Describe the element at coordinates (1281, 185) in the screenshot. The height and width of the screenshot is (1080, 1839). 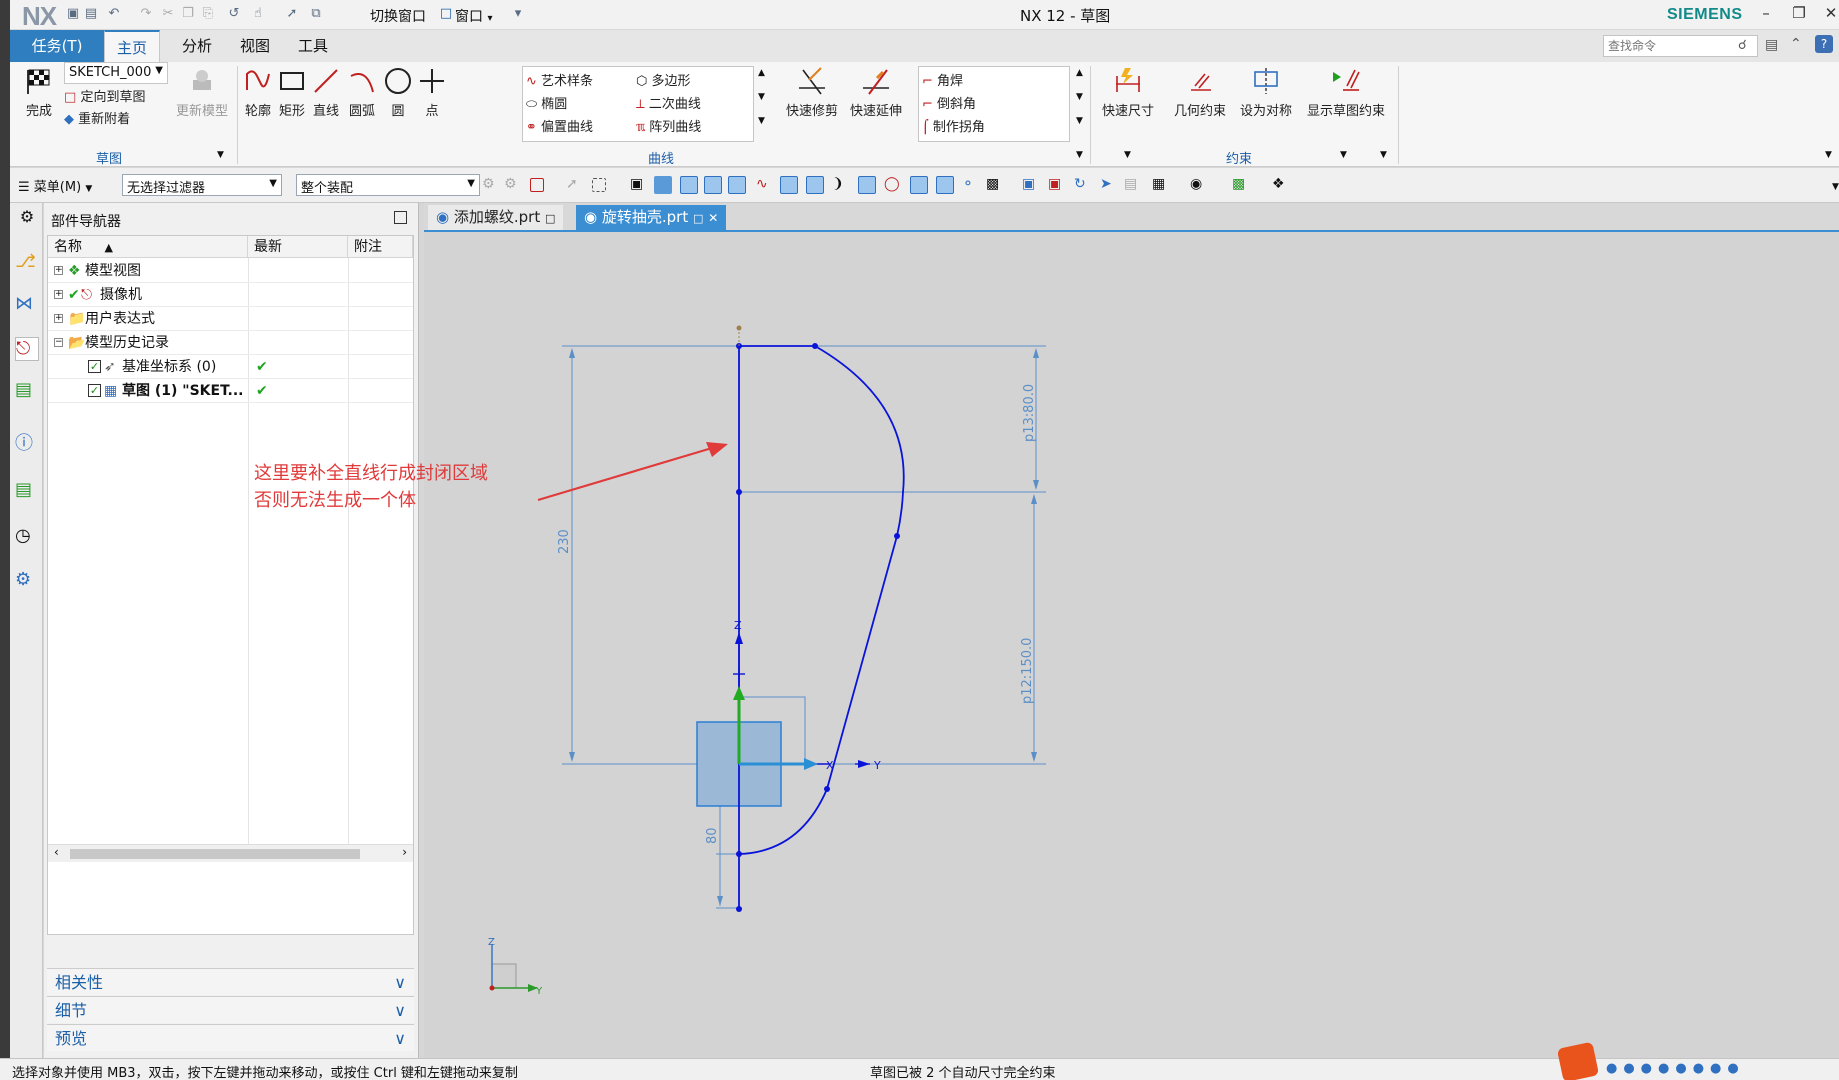
I see `show-hide-icon: ❖` at that location.